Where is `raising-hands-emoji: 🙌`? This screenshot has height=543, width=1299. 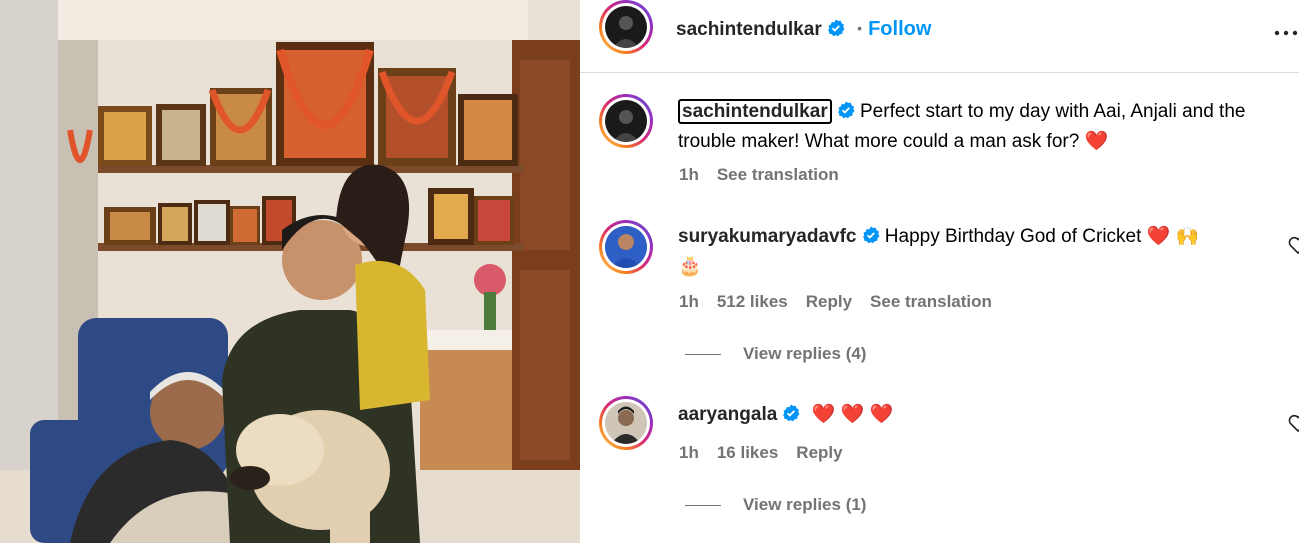
raising-hands-emoji: 🙌 is located at coordinates (1187, 236).